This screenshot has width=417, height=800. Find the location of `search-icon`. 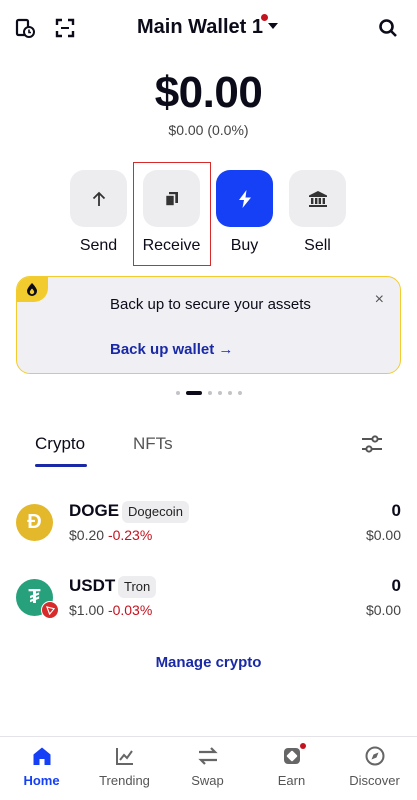

search-icon is located at coordinates (388, 28).